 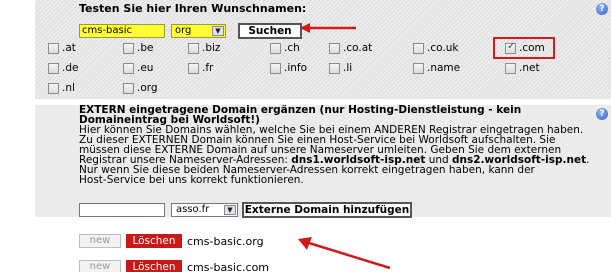 What do you see at coordinates (122, 210) in the screenshot?
I see `external-domain-input` at bounding box center [122, 210].